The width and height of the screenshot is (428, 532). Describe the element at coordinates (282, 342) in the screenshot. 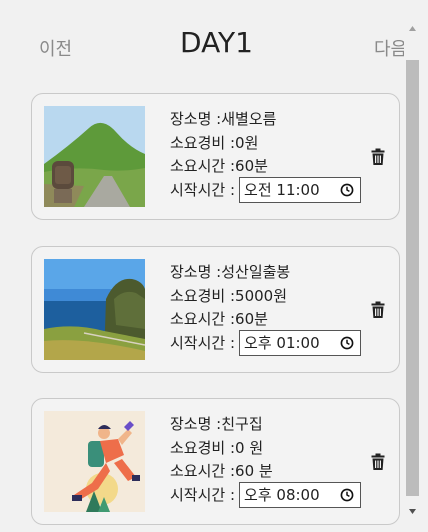

I see `start-time-value: 오후 01:00` at that location.